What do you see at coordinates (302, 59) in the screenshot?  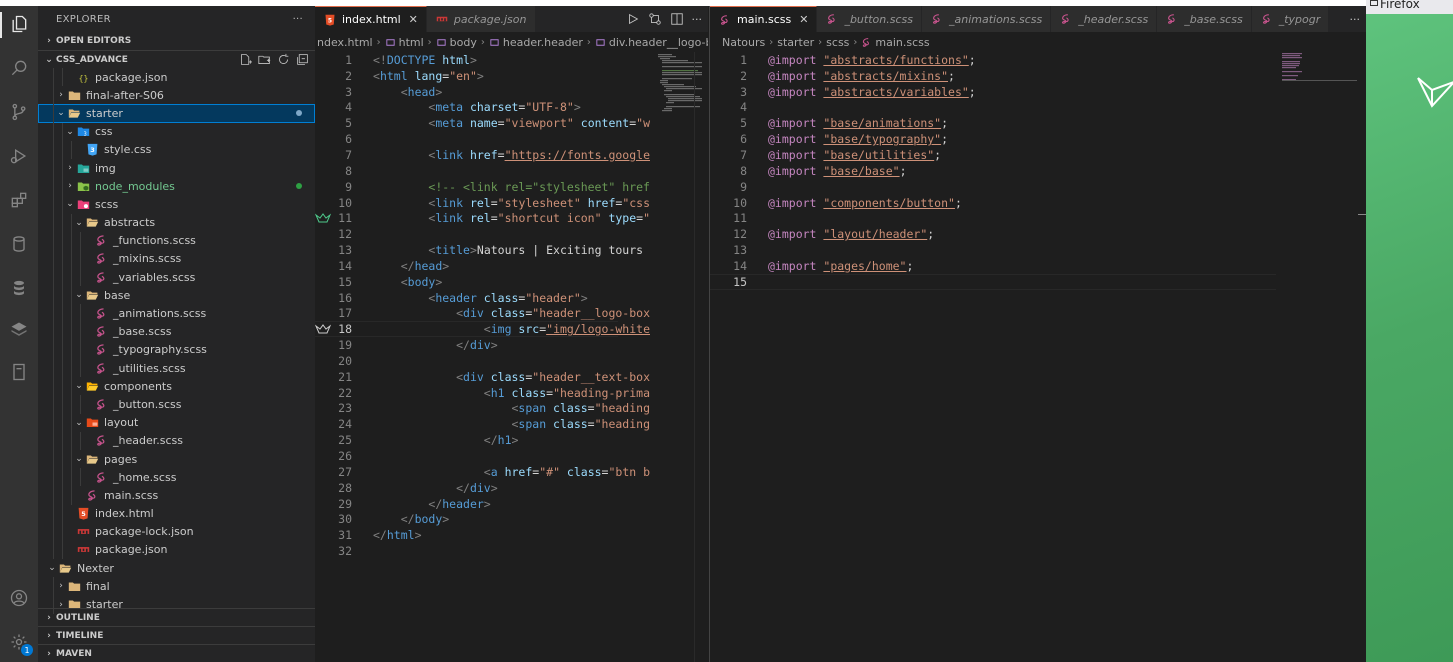 I see `collapse-all-icon` at bounding box center [302, 59].